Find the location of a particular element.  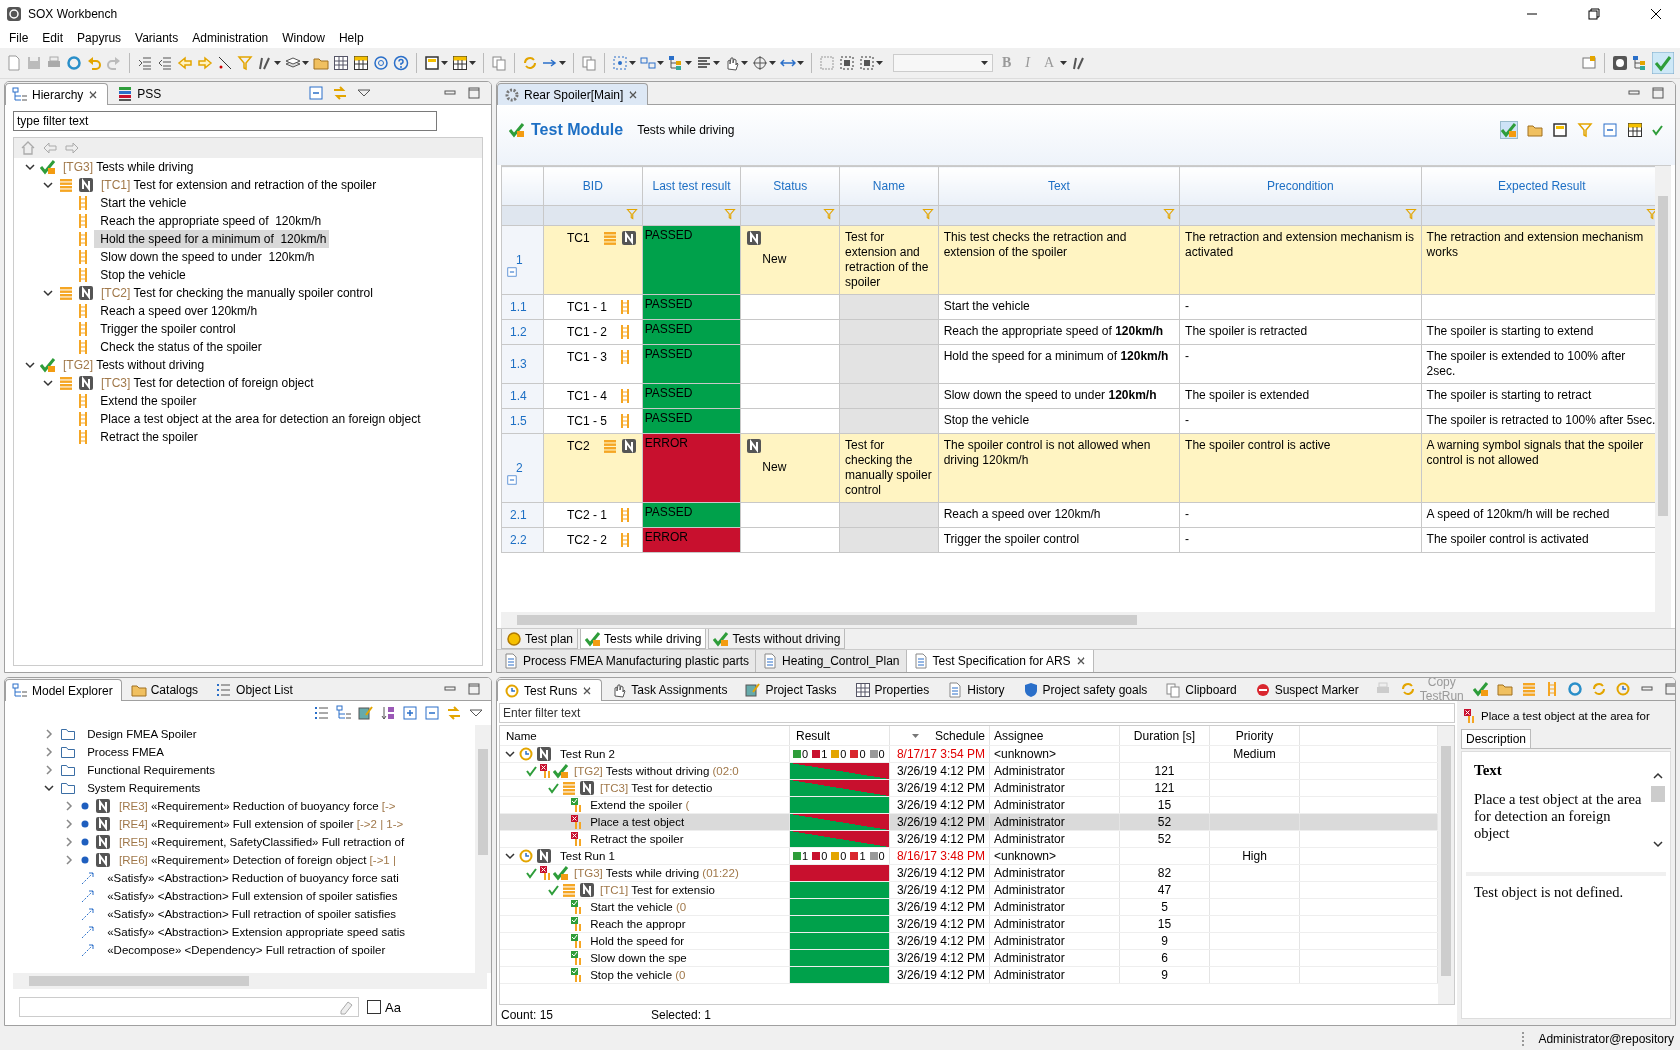

hierarchy-icon is located at coordinates (344, 713).